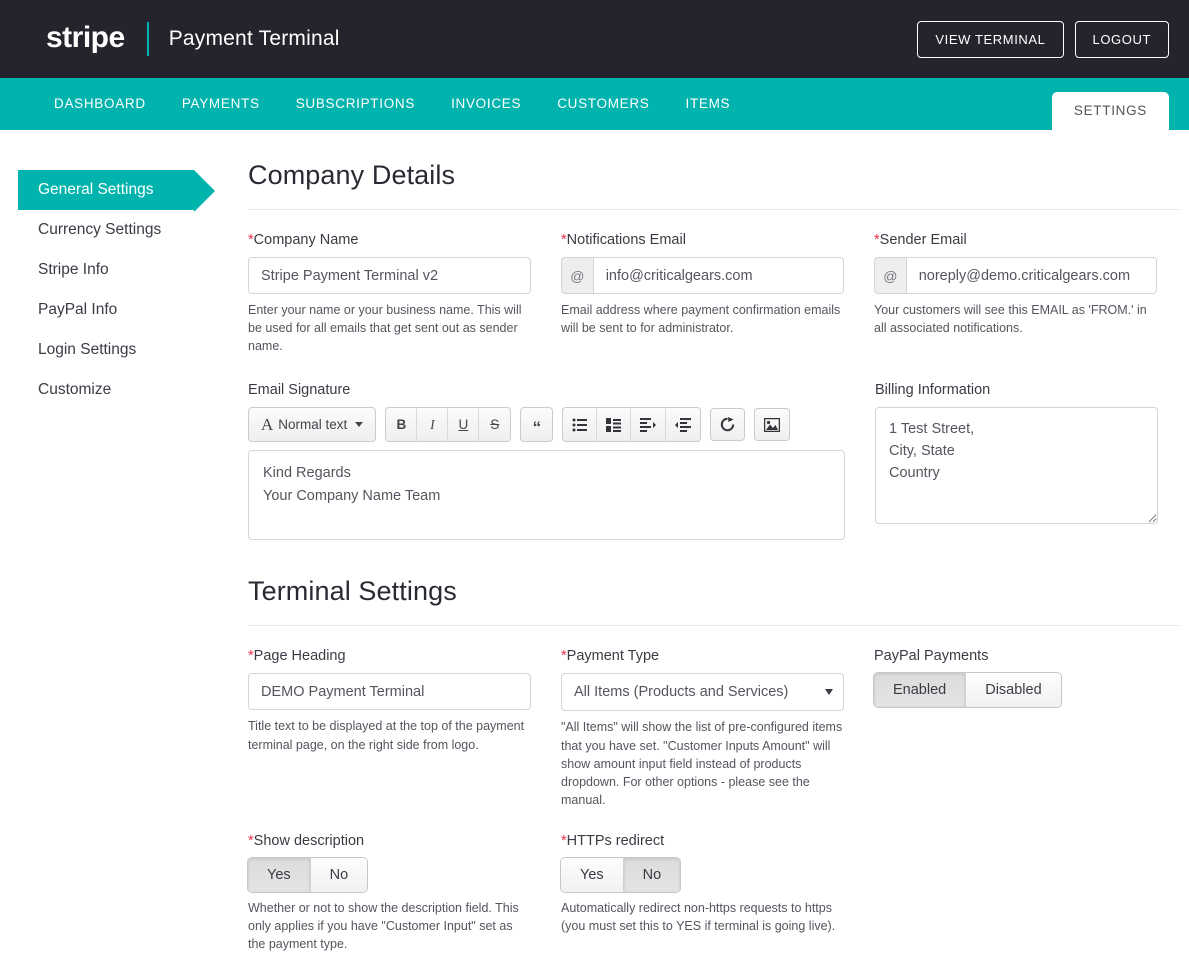 The width and height of the screenshot is (1189, 953). Describe the element at coordinates (702, 841) in the screenshot. I see `https-redirect-label: *HTTPs redirect` at that location.